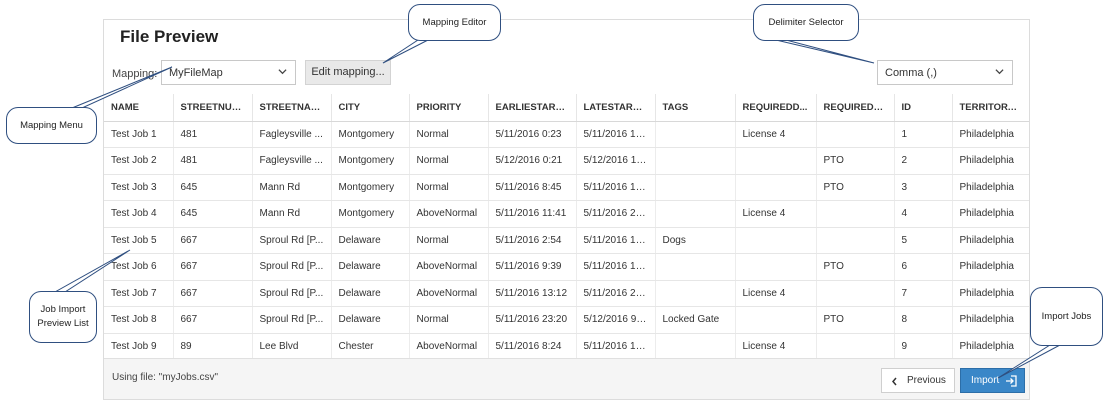 Image resolution: width=1106 pixels, height=402 pixels. I want to click on column-header: STREETNAME, so click(291, 108).